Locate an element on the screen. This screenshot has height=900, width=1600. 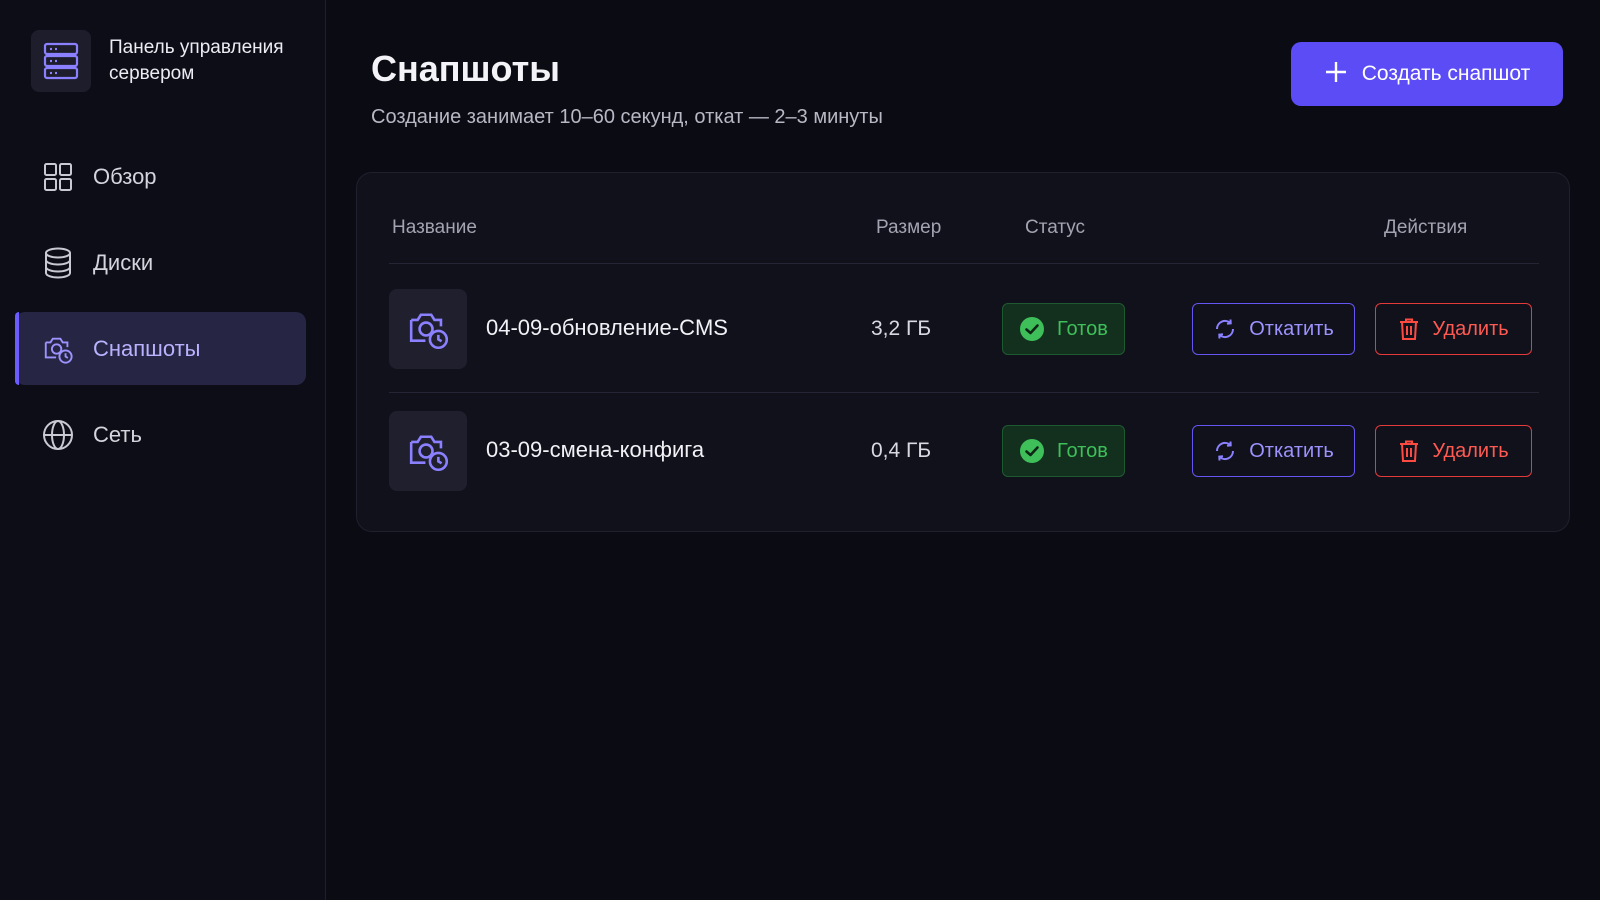
snapshot-size: 0,4 ГБ is located at coordinates (901, 450).